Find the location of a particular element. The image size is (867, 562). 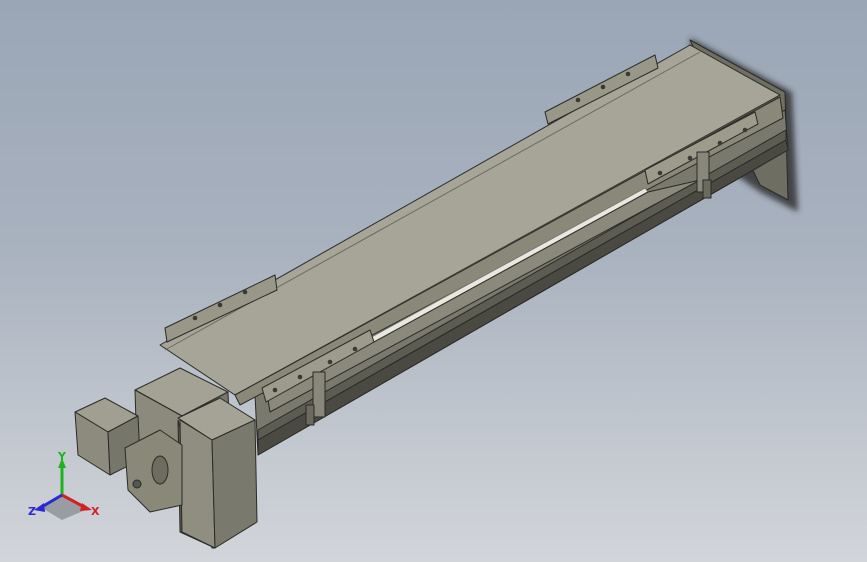

coupling-ring is located at coordinates (160, 470).